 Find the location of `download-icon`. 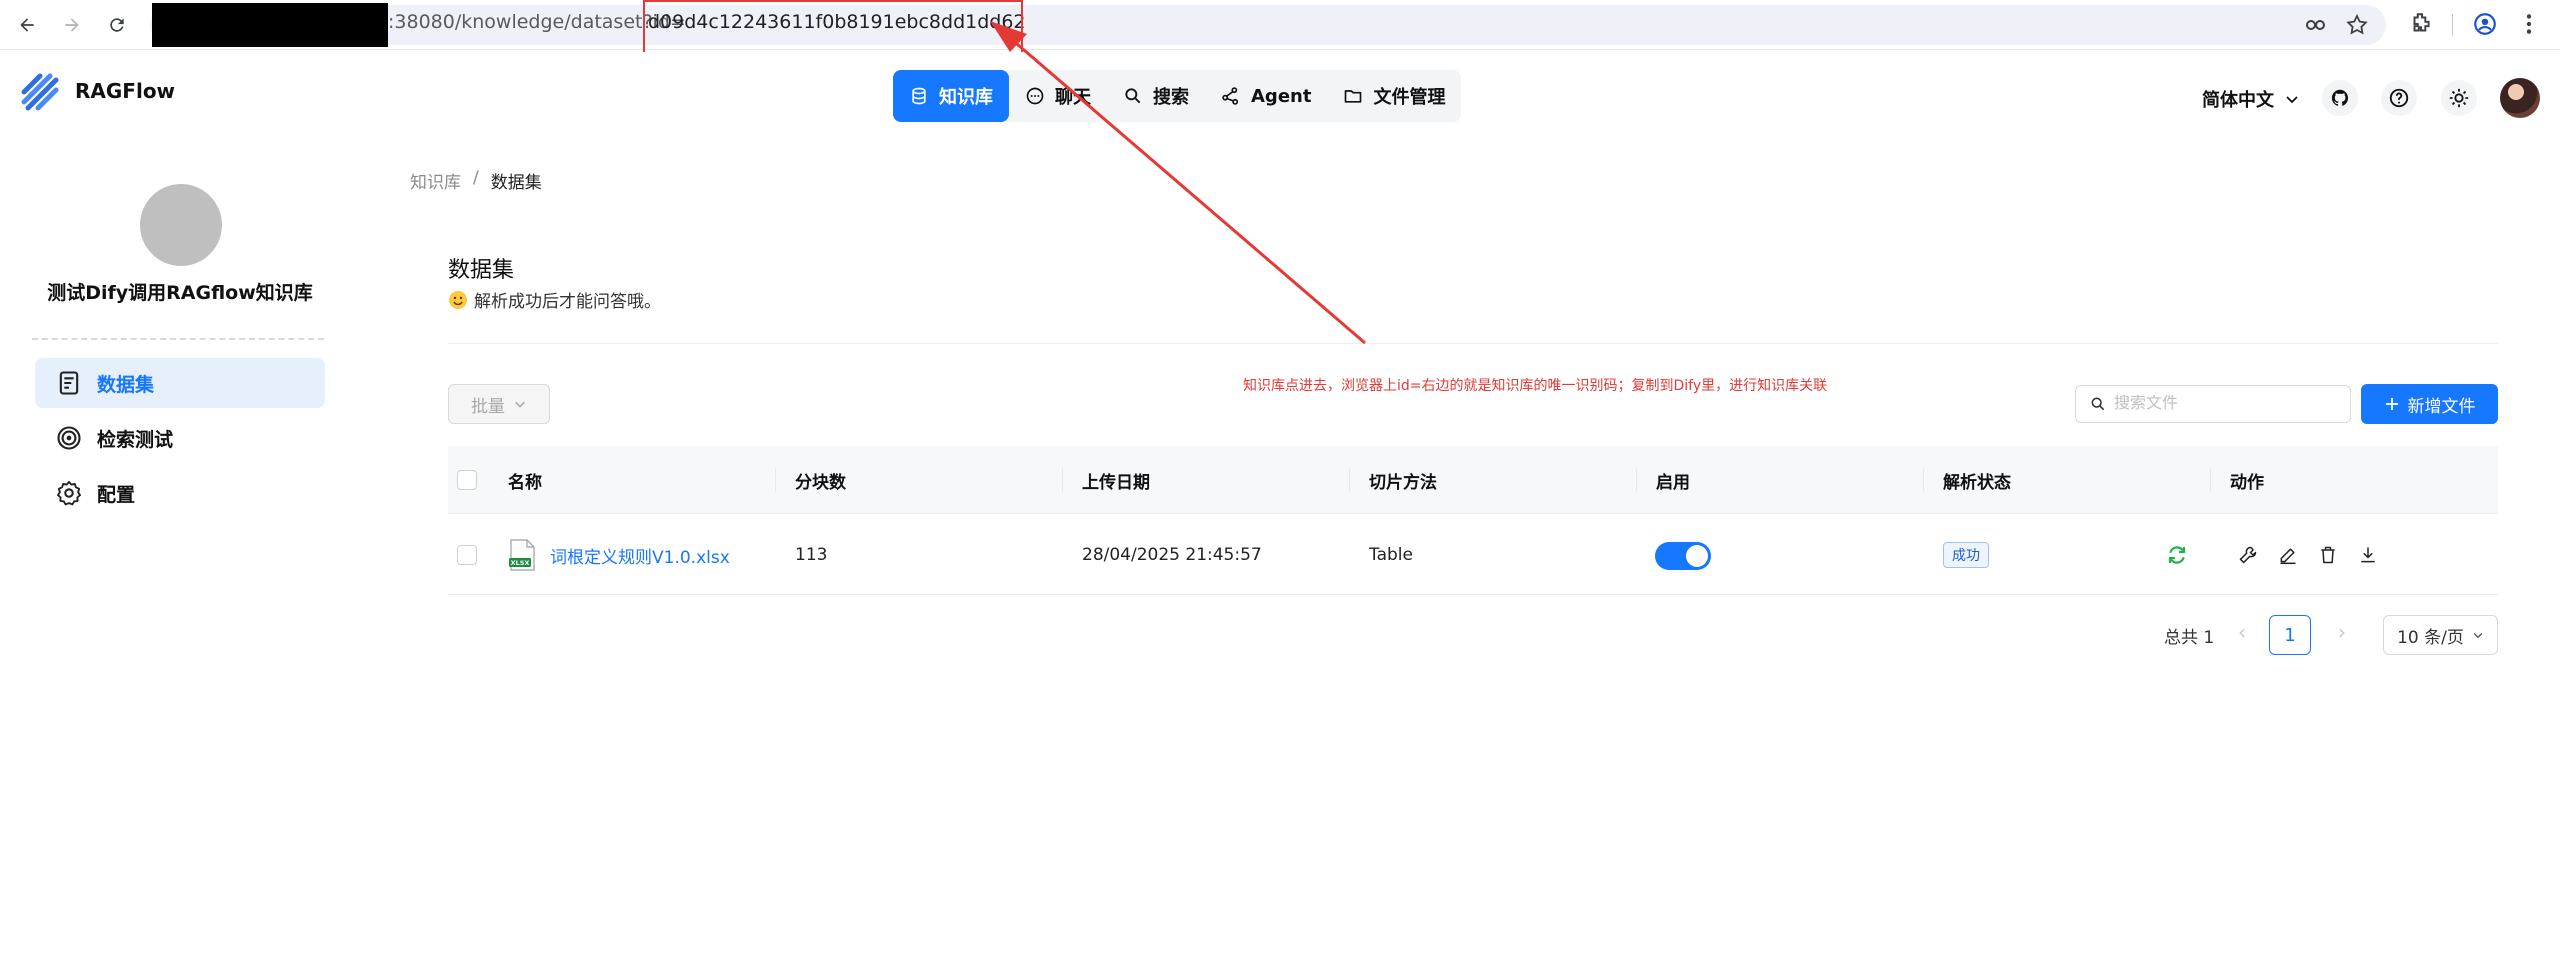

download-icon is located at coordinates (2368, 555).